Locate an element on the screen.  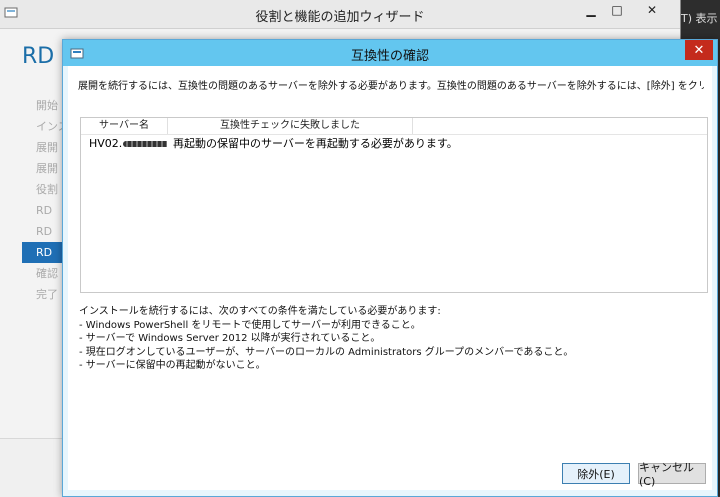
redacted-mark is located at coordinates (145, 144).